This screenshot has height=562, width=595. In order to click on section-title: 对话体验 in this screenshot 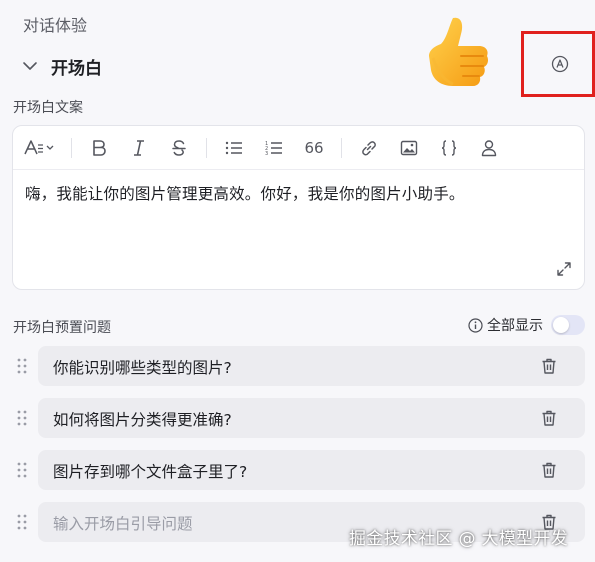, I will do `click(55, 25)`.